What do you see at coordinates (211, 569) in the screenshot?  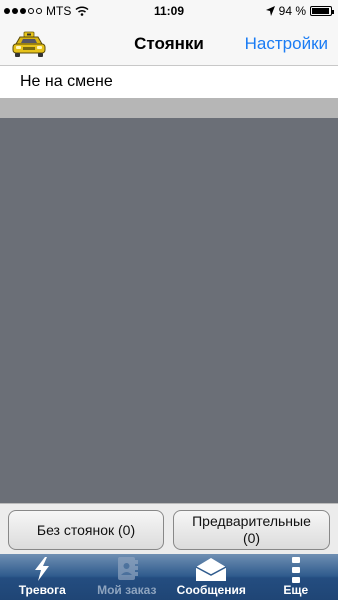 I see `envelope-icon` at bounding box center [211, 569].